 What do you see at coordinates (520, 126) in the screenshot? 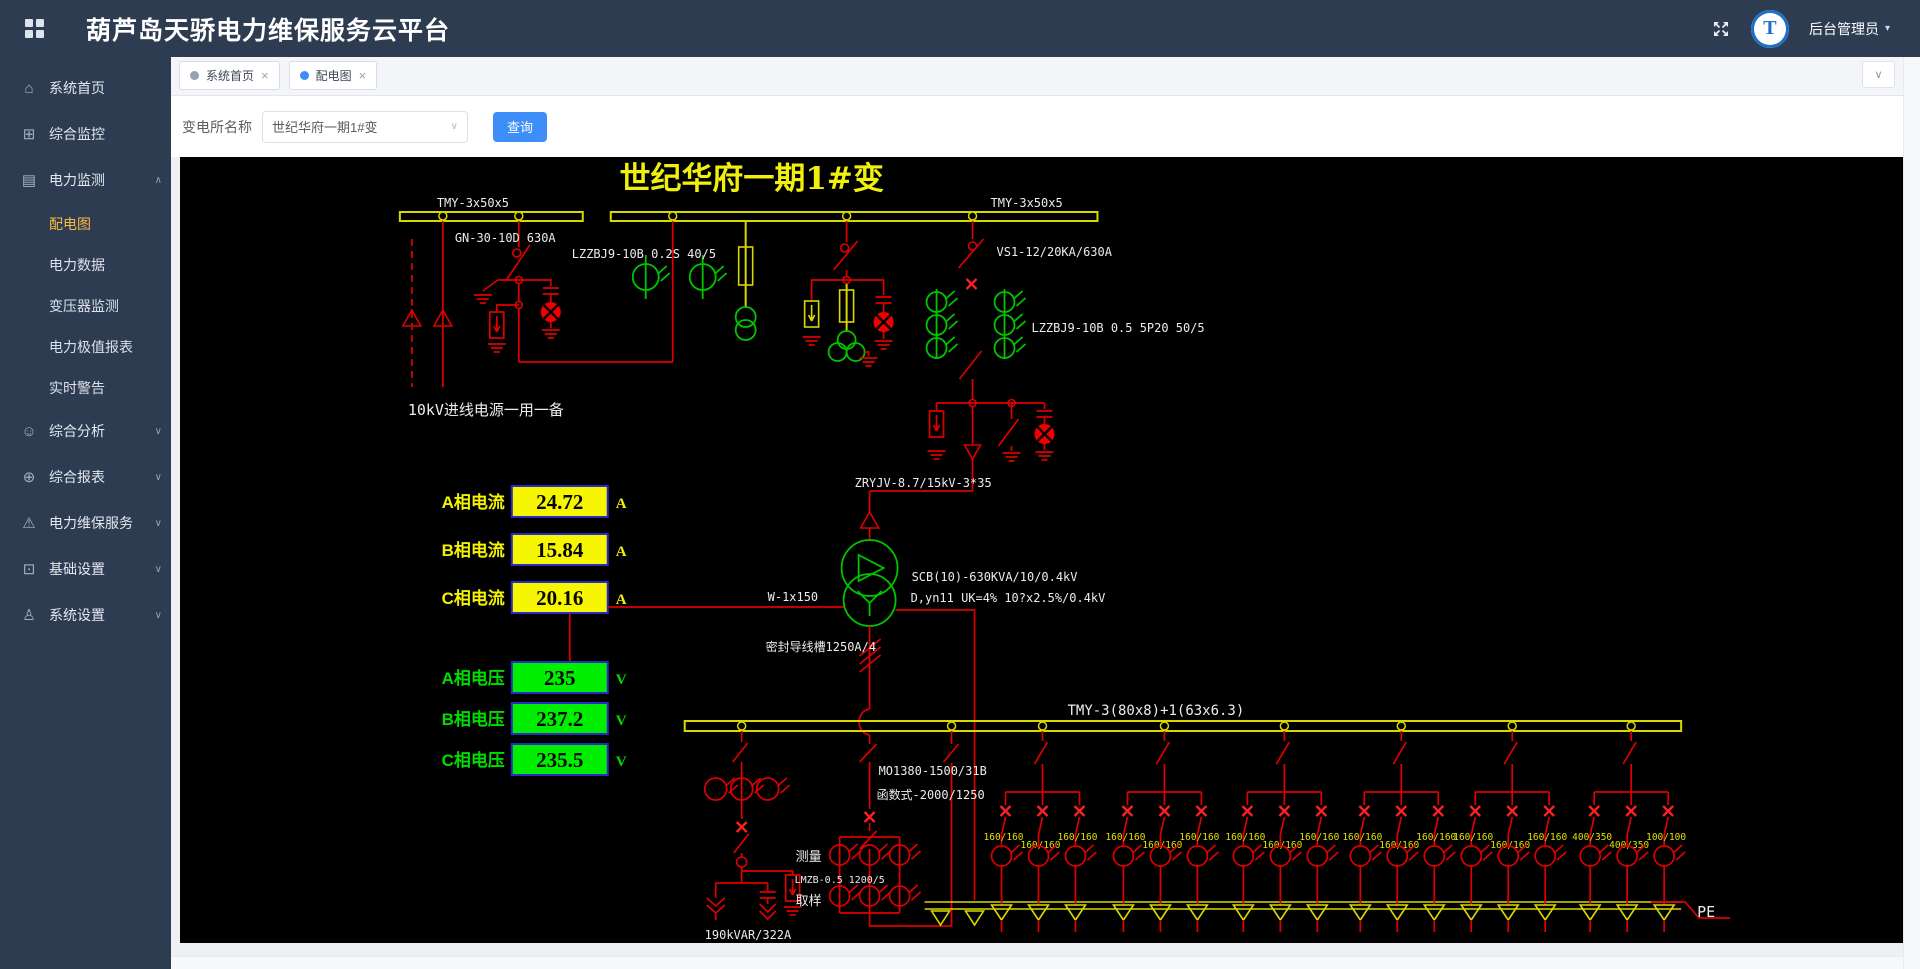
I see `query-button: 查询` at bounding box center [520, 126].